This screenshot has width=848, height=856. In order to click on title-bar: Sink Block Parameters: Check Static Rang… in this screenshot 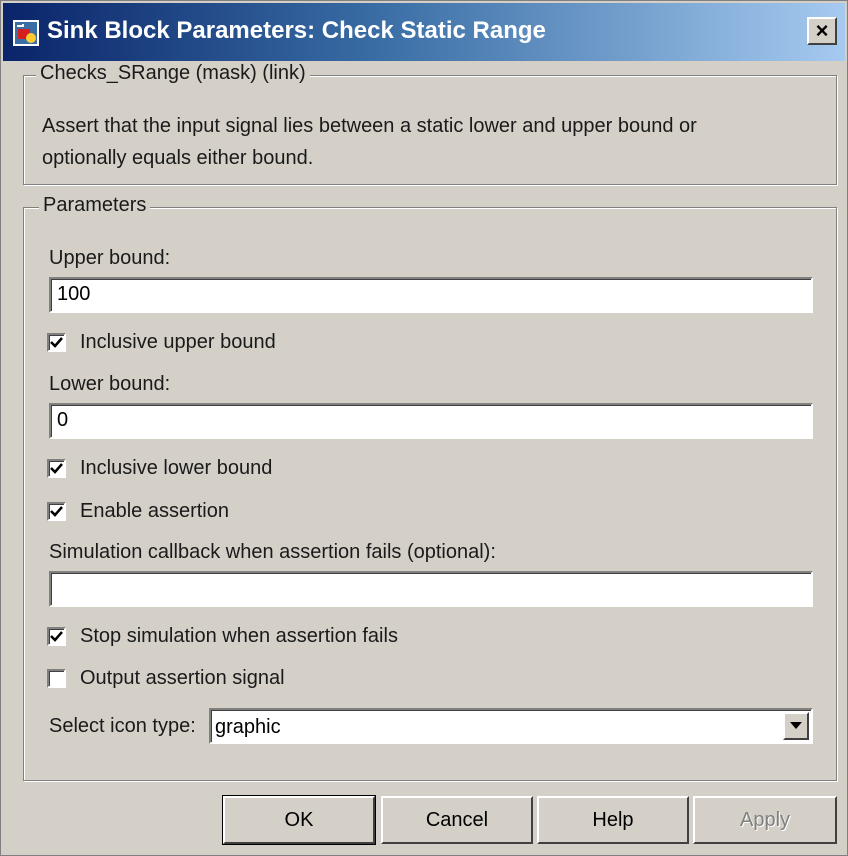, I will do `click(424, 32)`.